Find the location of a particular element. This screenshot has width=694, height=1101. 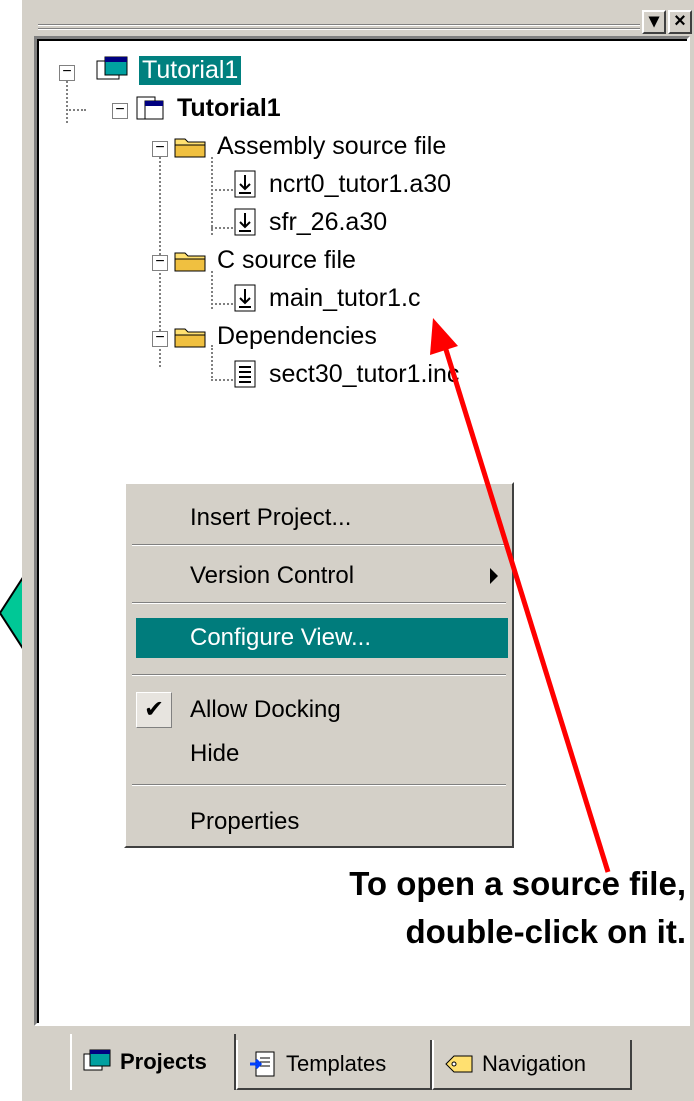

tab-projects-label: Projects is located at coordinates (163, 1061).